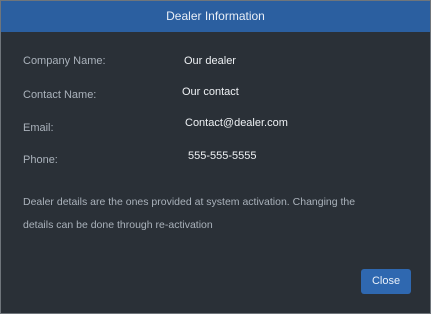  Describe the element at coordinates (210, 61) in the screenshot. I see `company-name-value: Our dealer` at that location.